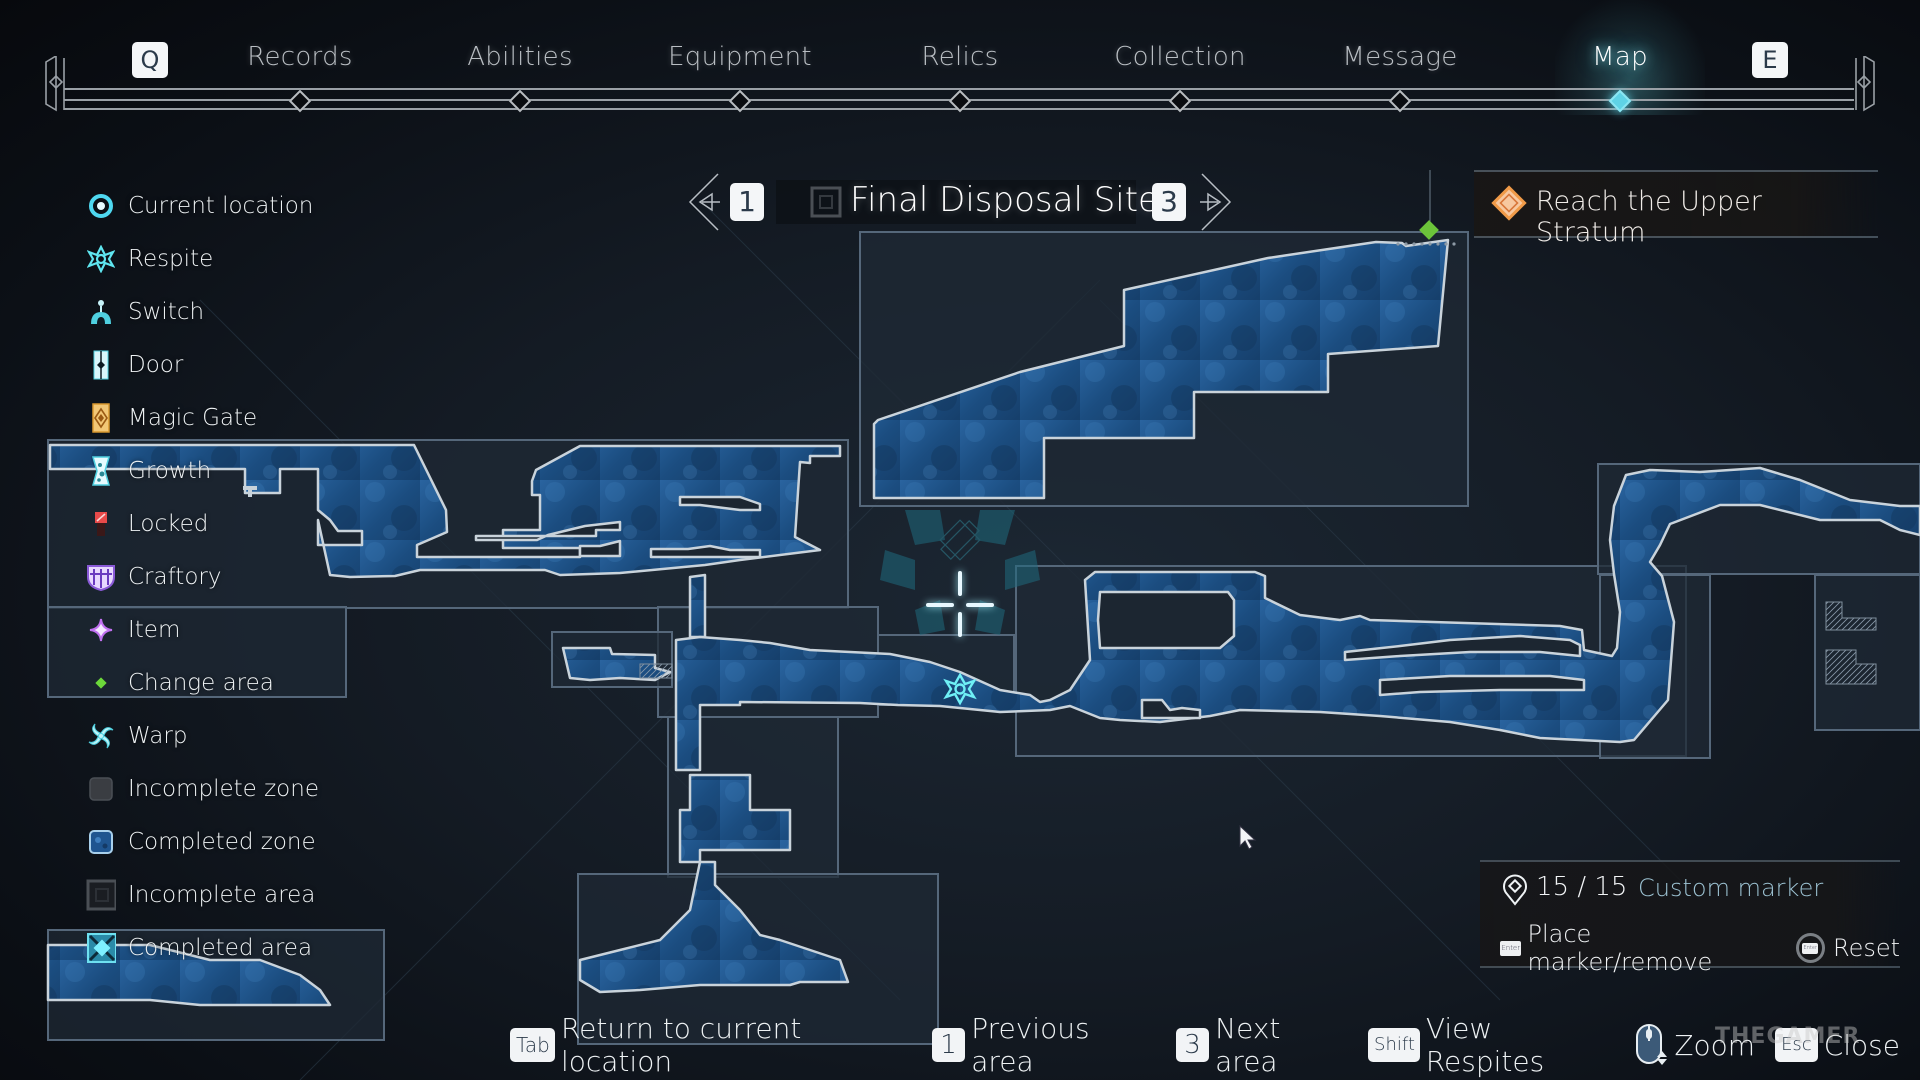  Describe the element at coordinates (948, 1045) in the screenshot. I see `key-1: 1` at that location.